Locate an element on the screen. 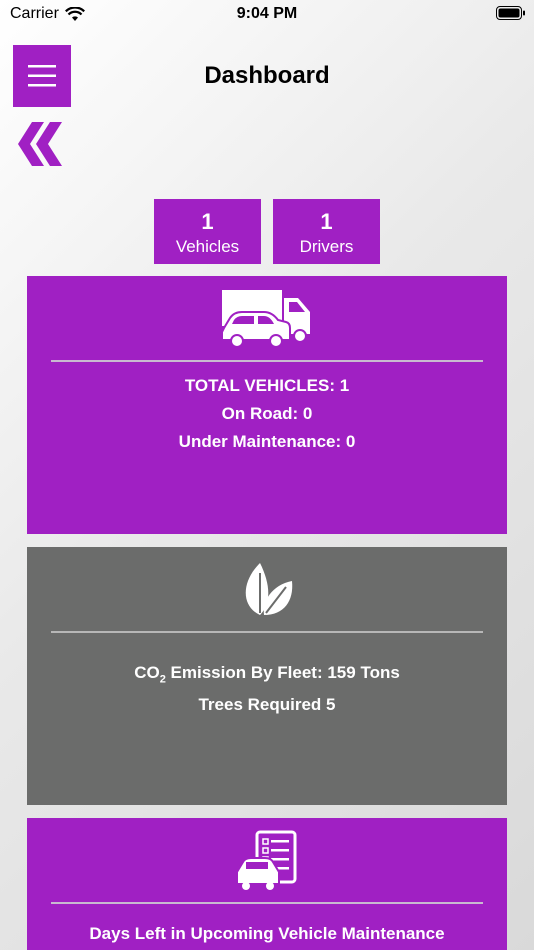 Image resolution: width=534 pixels, height=950 pixels. vehicles-stat: 1 Vehicles is located at coordinates (207, 231).